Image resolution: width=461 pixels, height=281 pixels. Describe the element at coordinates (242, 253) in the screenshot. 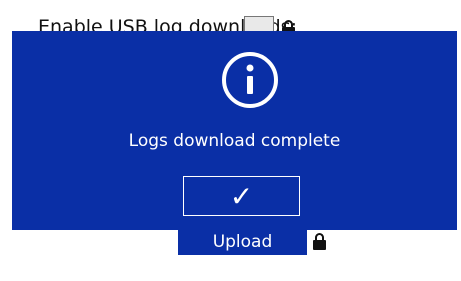

I see `upload-settings-button: Upload settings` at that location.